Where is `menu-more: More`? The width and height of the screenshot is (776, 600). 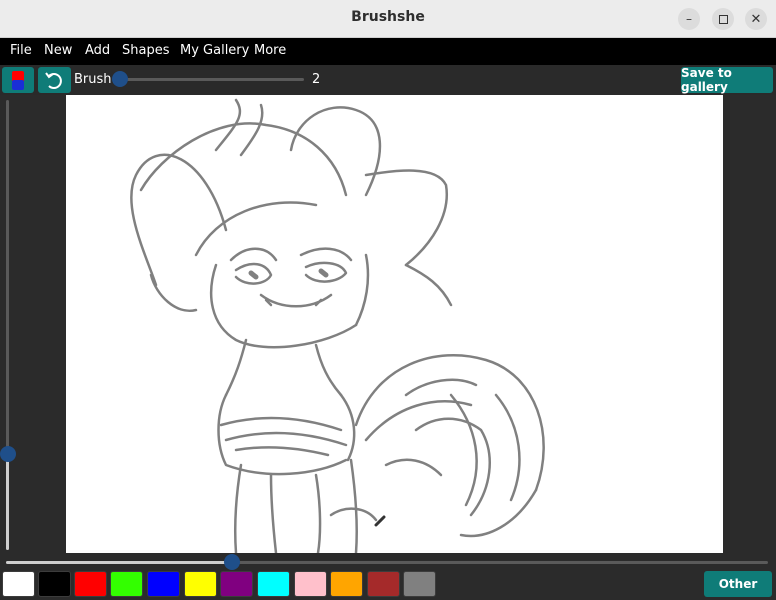
menu-more: More is located at coordinates (270, 50).